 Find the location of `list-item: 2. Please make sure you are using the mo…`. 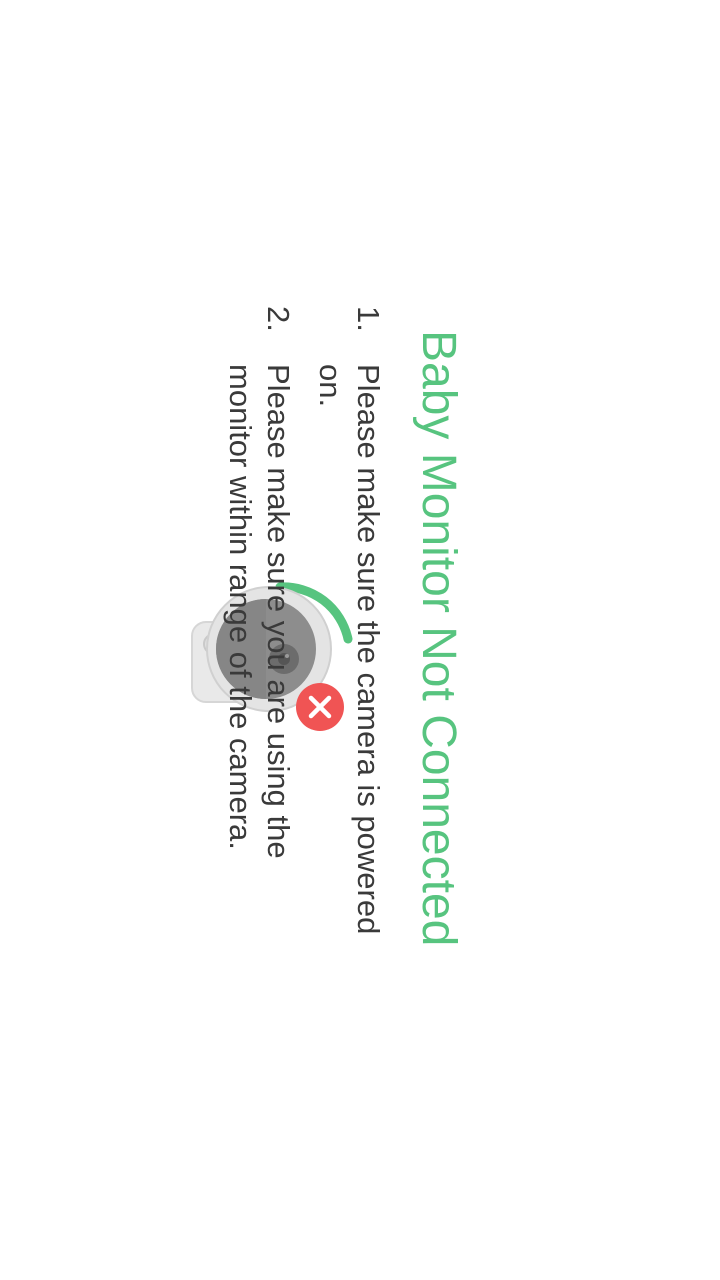

list-item: 2. Please make sure you are using the mo… is located at coordinates (259, 636).